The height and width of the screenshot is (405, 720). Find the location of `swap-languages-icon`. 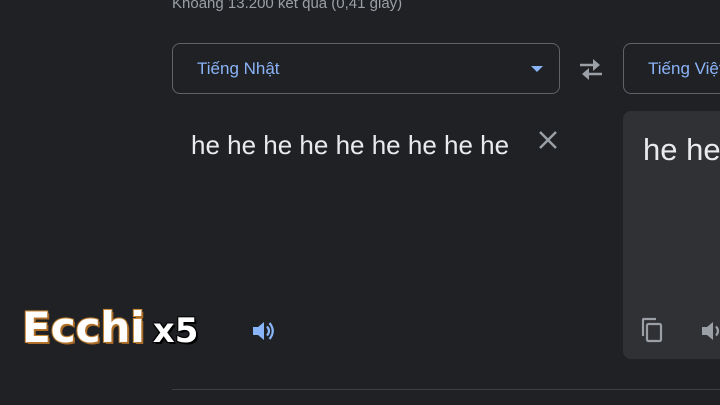

swap-languages-icon is located at coordinates (591, 69).